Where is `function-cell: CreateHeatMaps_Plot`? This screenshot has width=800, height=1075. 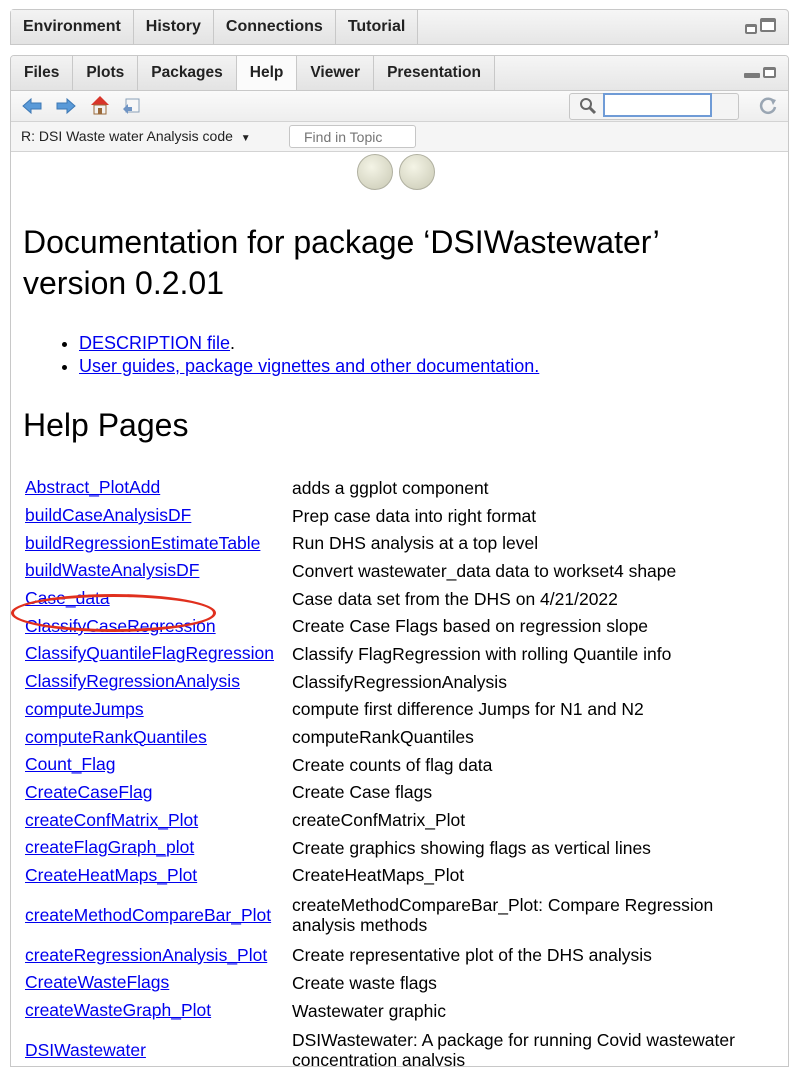 function-cell: CreateHeatMaps_Plot is located at coordinates (158, 876).